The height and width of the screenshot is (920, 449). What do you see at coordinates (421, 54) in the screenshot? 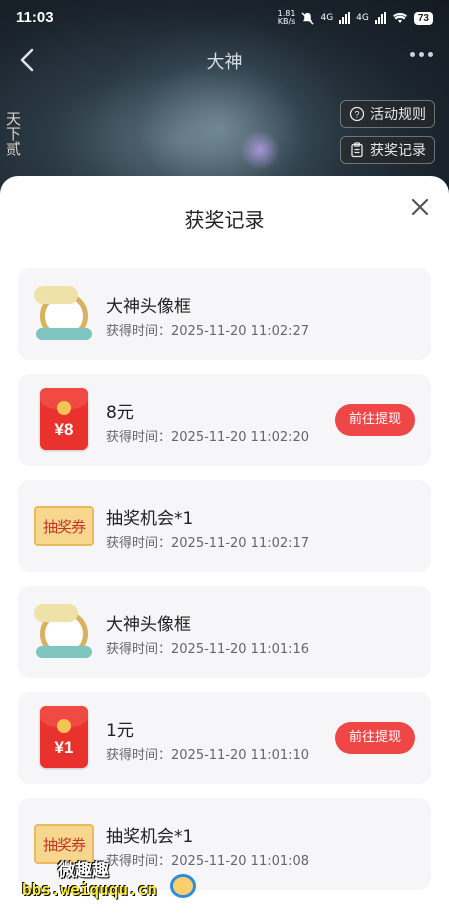
I see `more-icon` at bounding box center [421, 54].